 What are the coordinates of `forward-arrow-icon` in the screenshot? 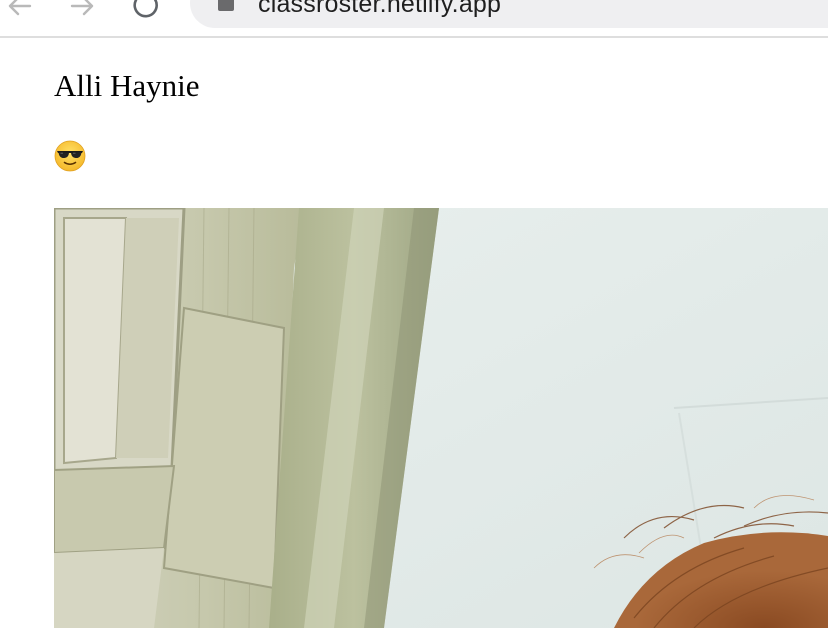 It's located at (82, 8).